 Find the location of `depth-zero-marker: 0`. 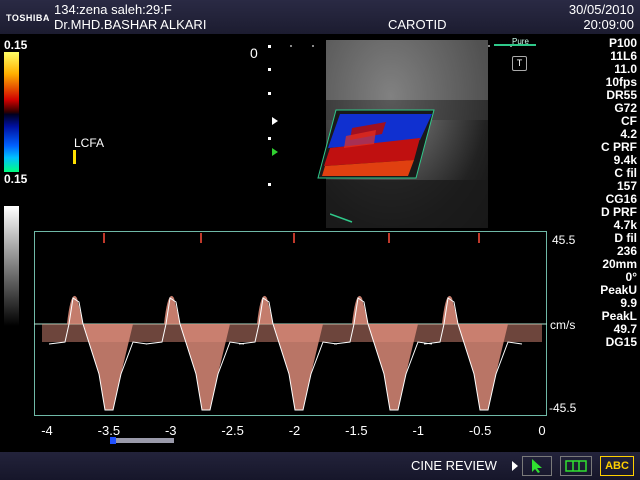

depth-zero-marker: 0 is located at coordinates (254, 53).